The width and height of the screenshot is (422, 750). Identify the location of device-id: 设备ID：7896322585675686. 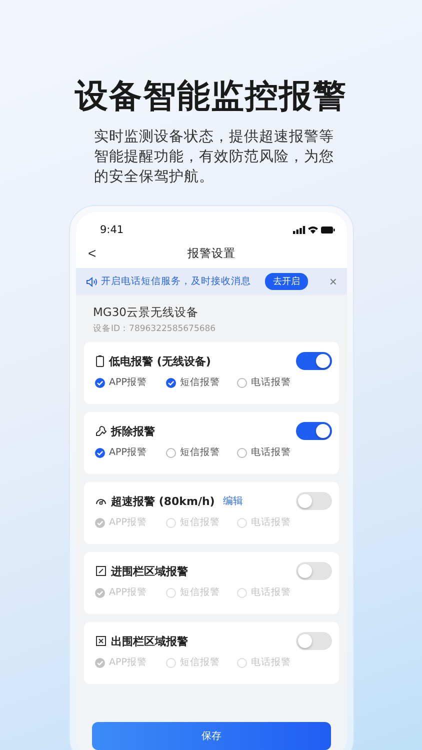
(155, 329).